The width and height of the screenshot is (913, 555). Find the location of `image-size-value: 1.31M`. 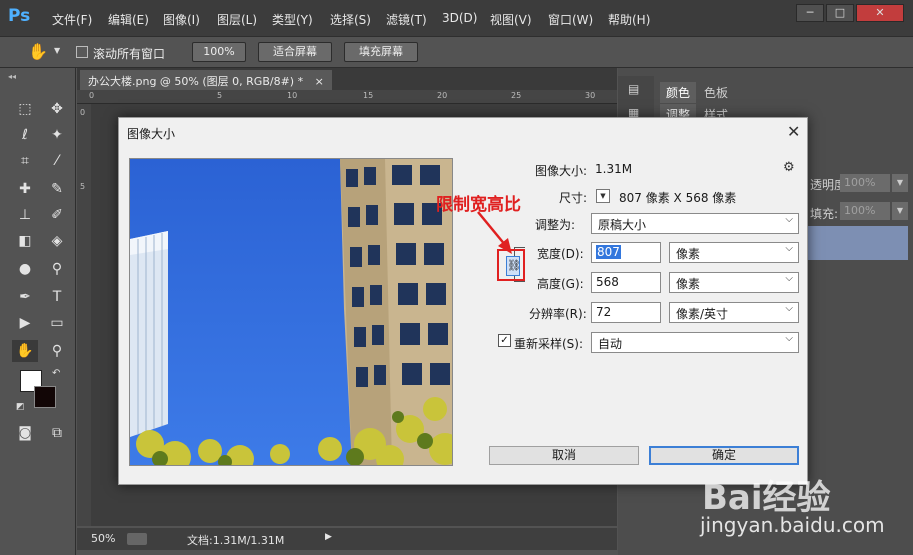

image-size-value: 1.31M is located at coordinates (614, 169).